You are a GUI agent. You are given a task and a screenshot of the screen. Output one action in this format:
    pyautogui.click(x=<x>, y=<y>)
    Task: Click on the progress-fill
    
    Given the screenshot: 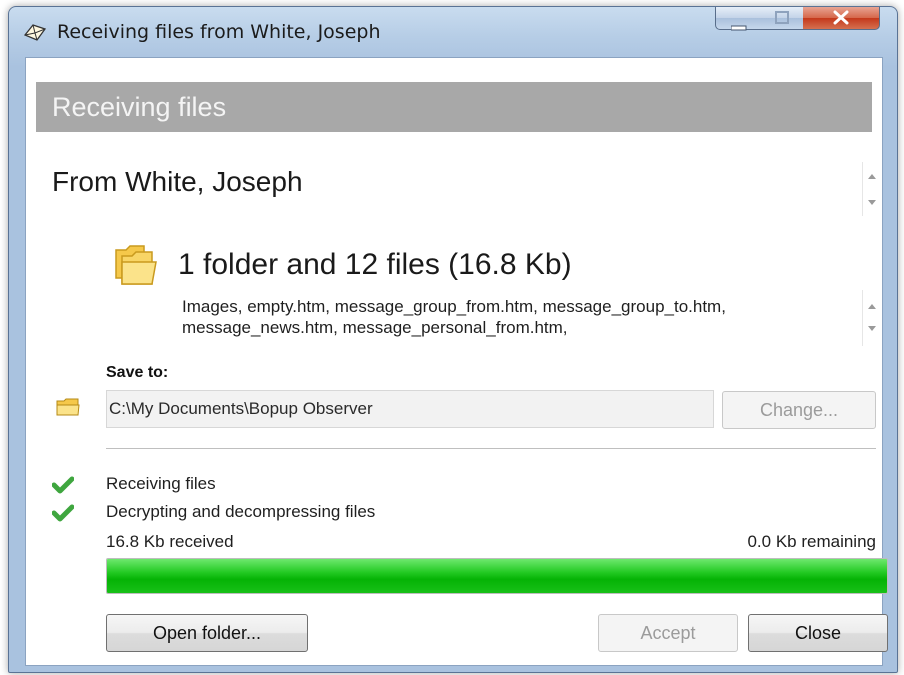 What is the action you would take?
    pyautogui.click(x=497, y=576)
    